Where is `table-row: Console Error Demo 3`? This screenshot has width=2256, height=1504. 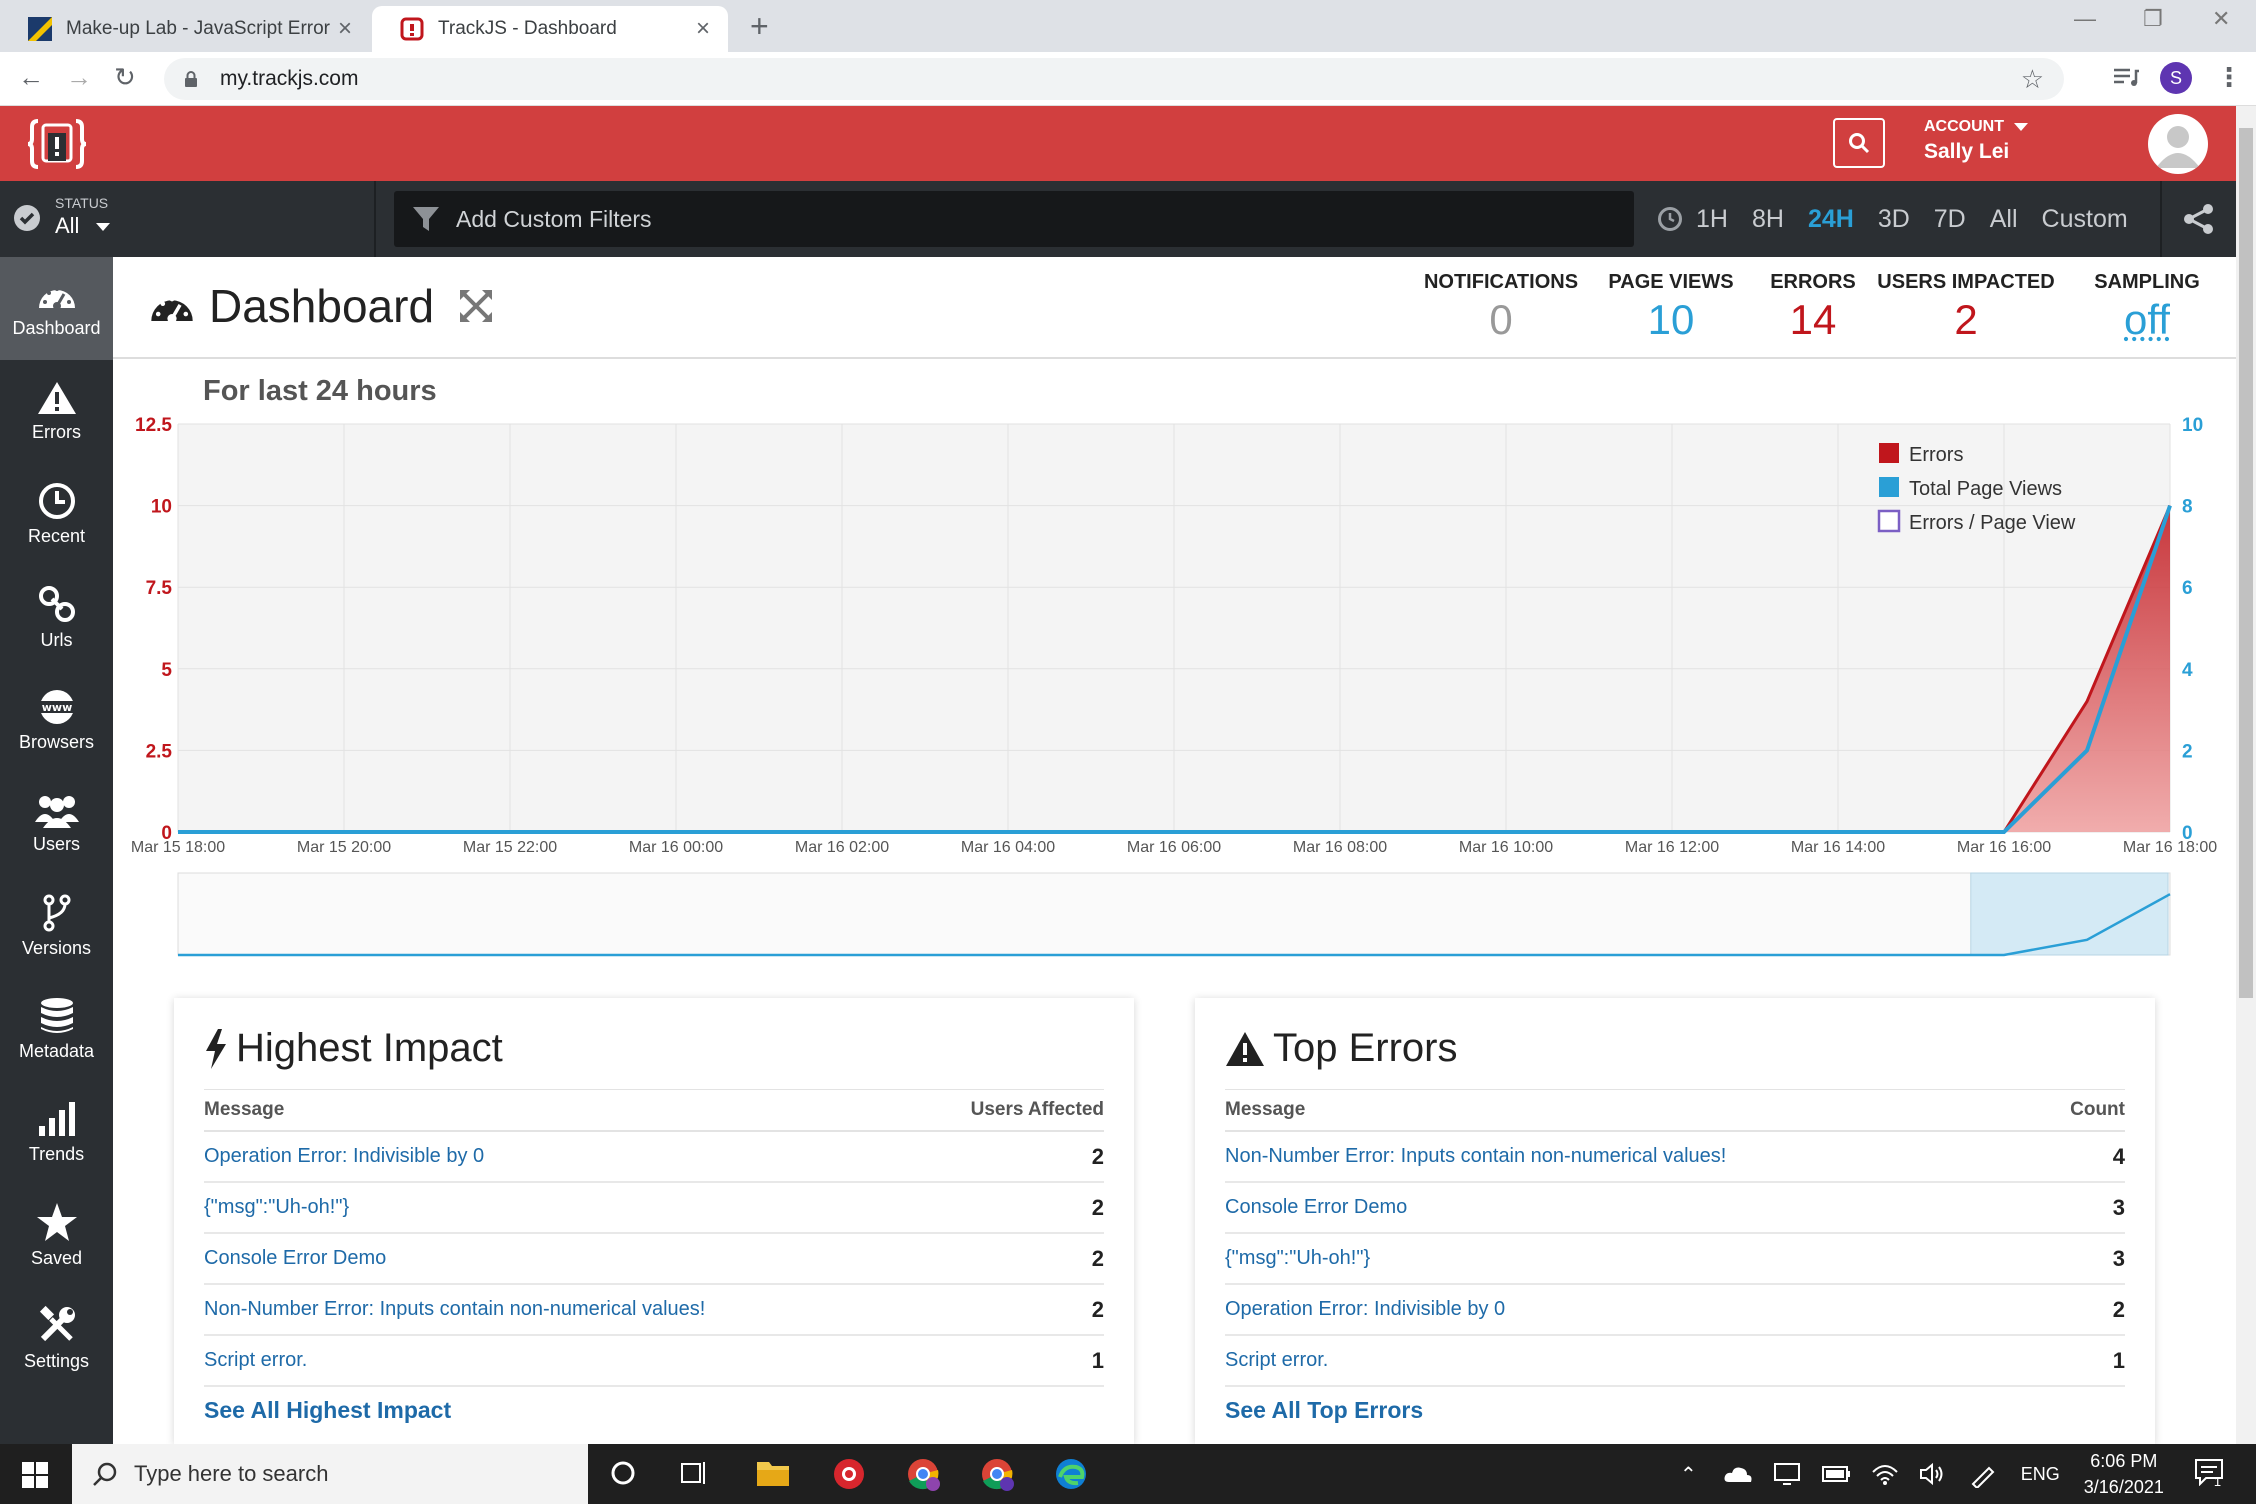
table-row: Console Error Demo 3 is located at coordinates (1675, 1208).